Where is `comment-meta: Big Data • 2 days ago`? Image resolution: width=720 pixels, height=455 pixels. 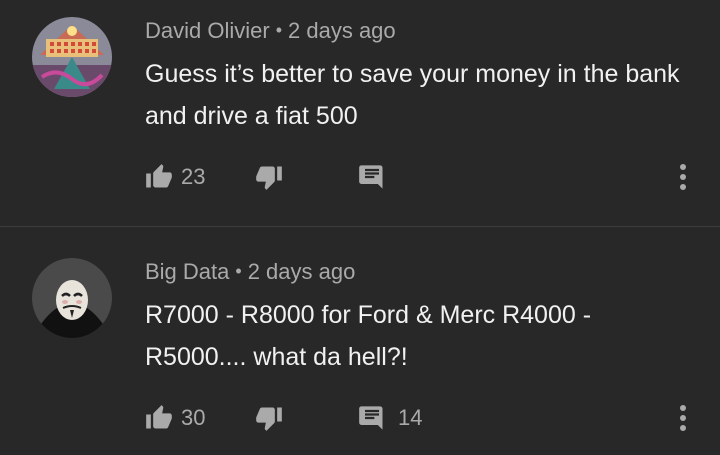
comment-meta: Big Data • 2 days ago is located at coordinates (250, 272).